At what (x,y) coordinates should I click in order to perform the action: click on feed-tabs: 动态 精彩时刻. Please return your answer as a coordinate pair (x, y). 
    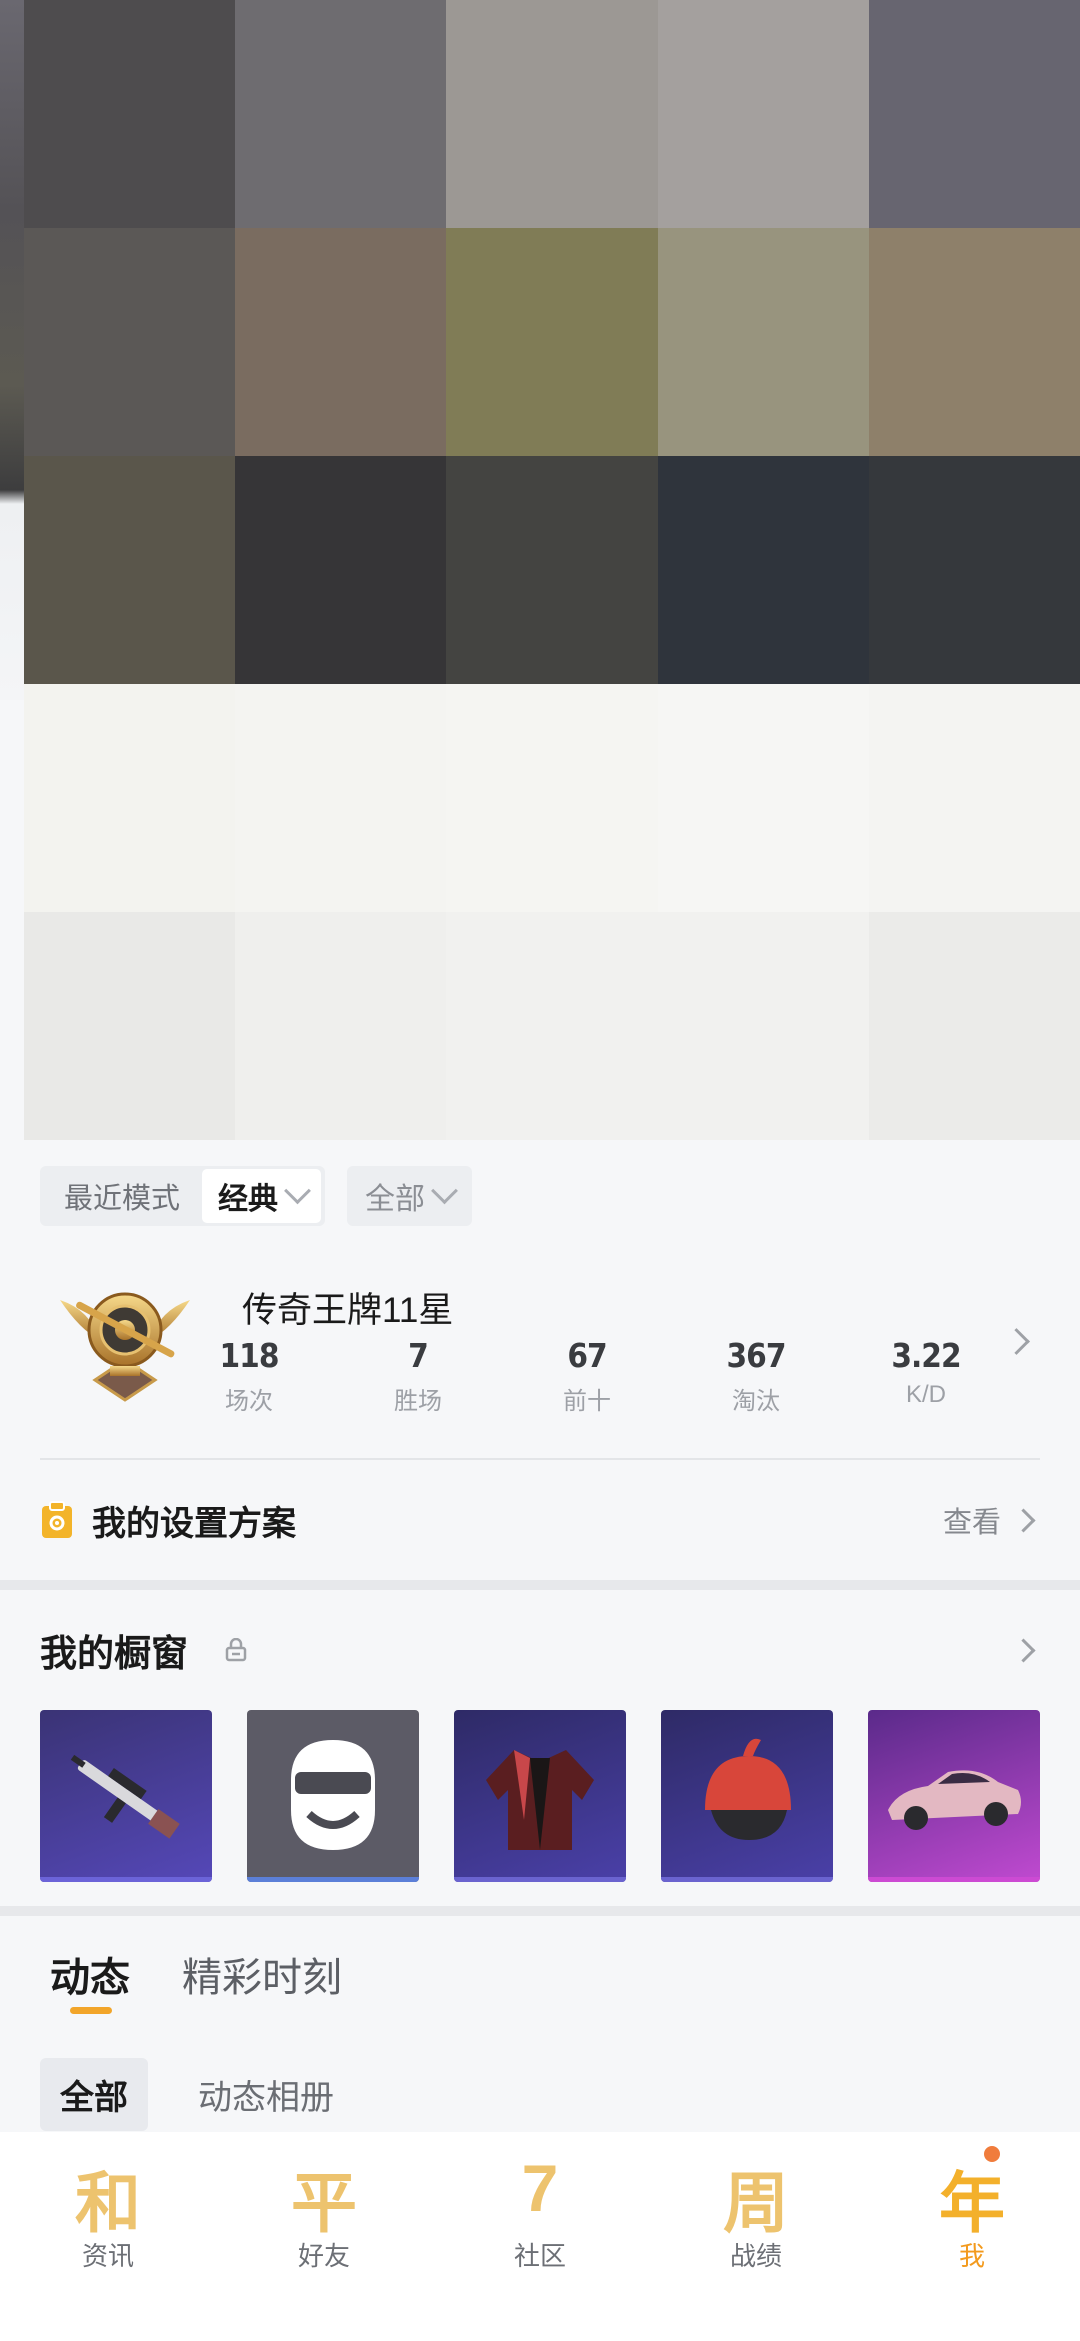
    Looking at the image, I should click on (196, 1979).